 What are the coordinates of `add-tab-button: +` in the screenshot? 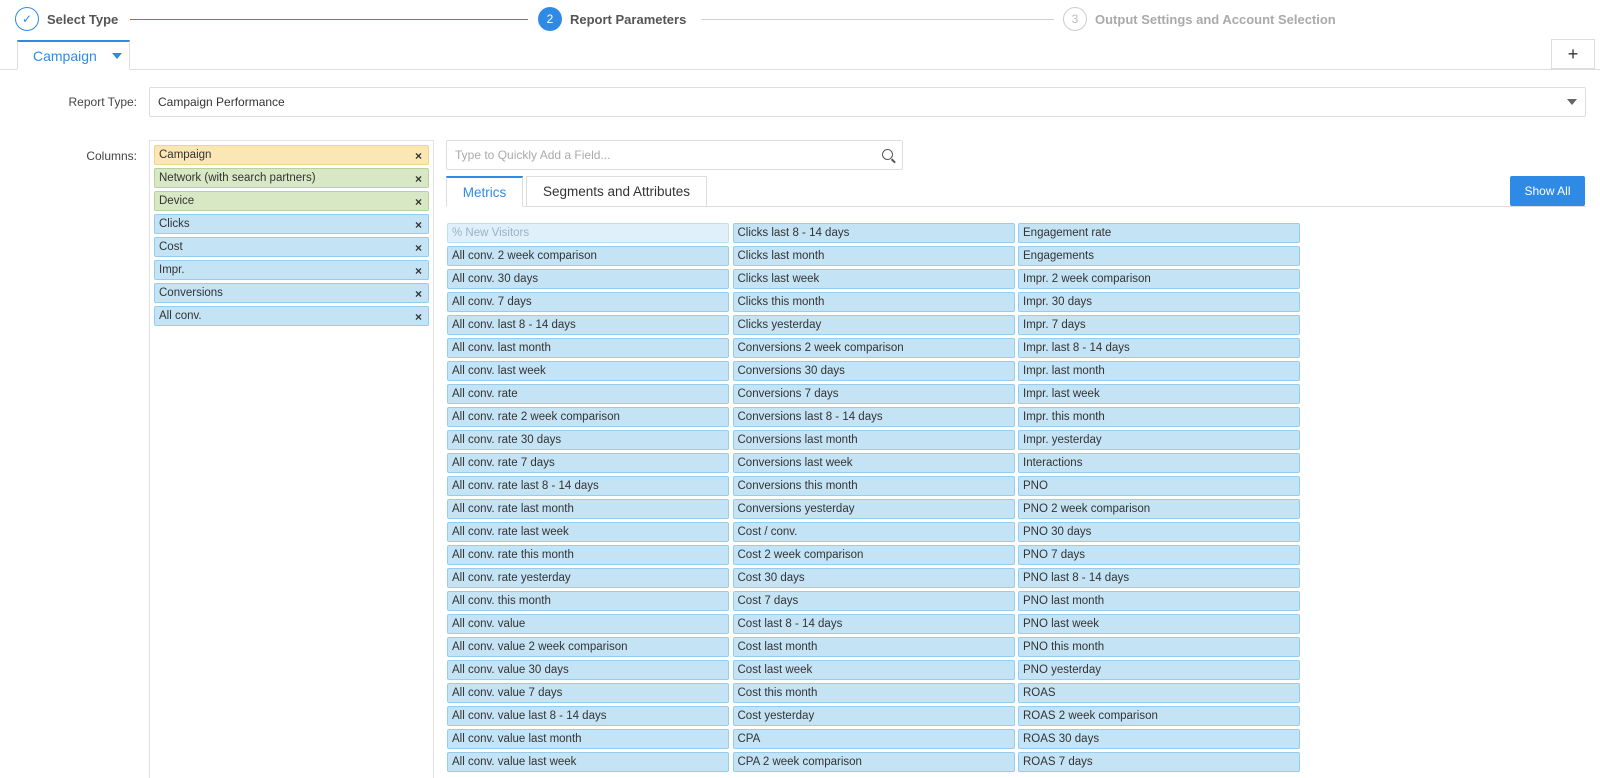 It's located at (1573, 54).